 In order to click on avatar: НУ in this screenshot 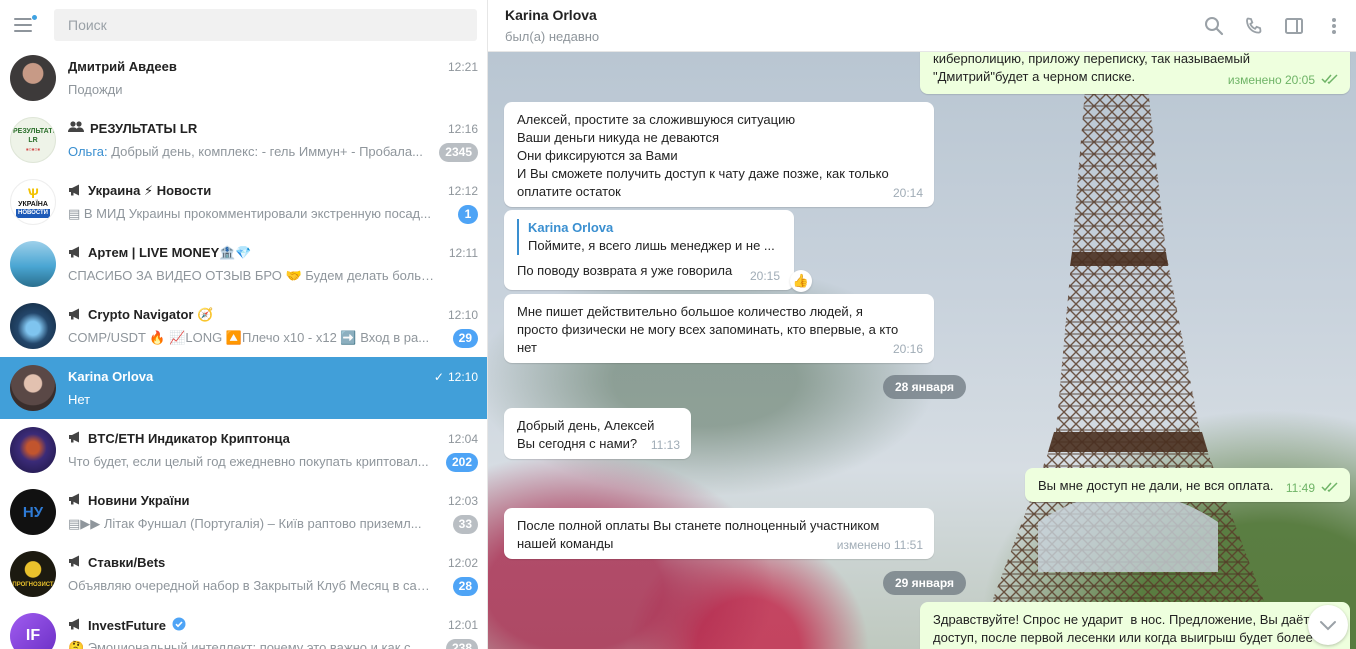, I will do `click(33, 512)`.